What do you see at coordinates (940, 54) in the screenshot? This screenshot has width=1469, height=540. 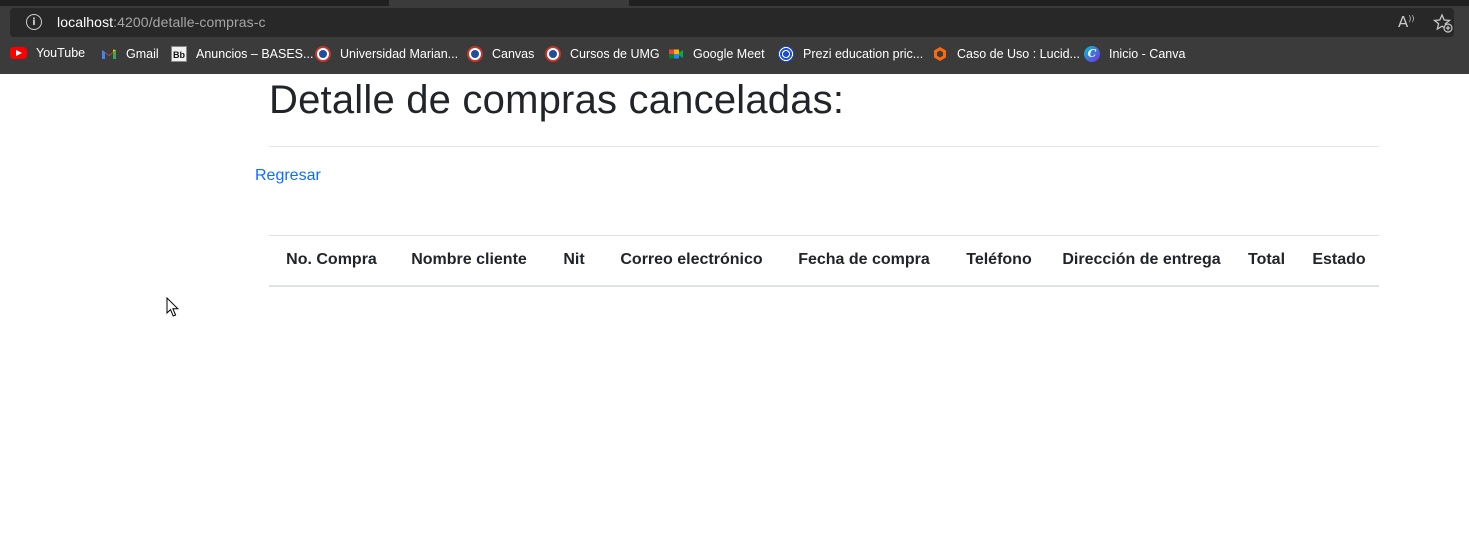 I see `lucid-icon` at bounding box center [940, 54].